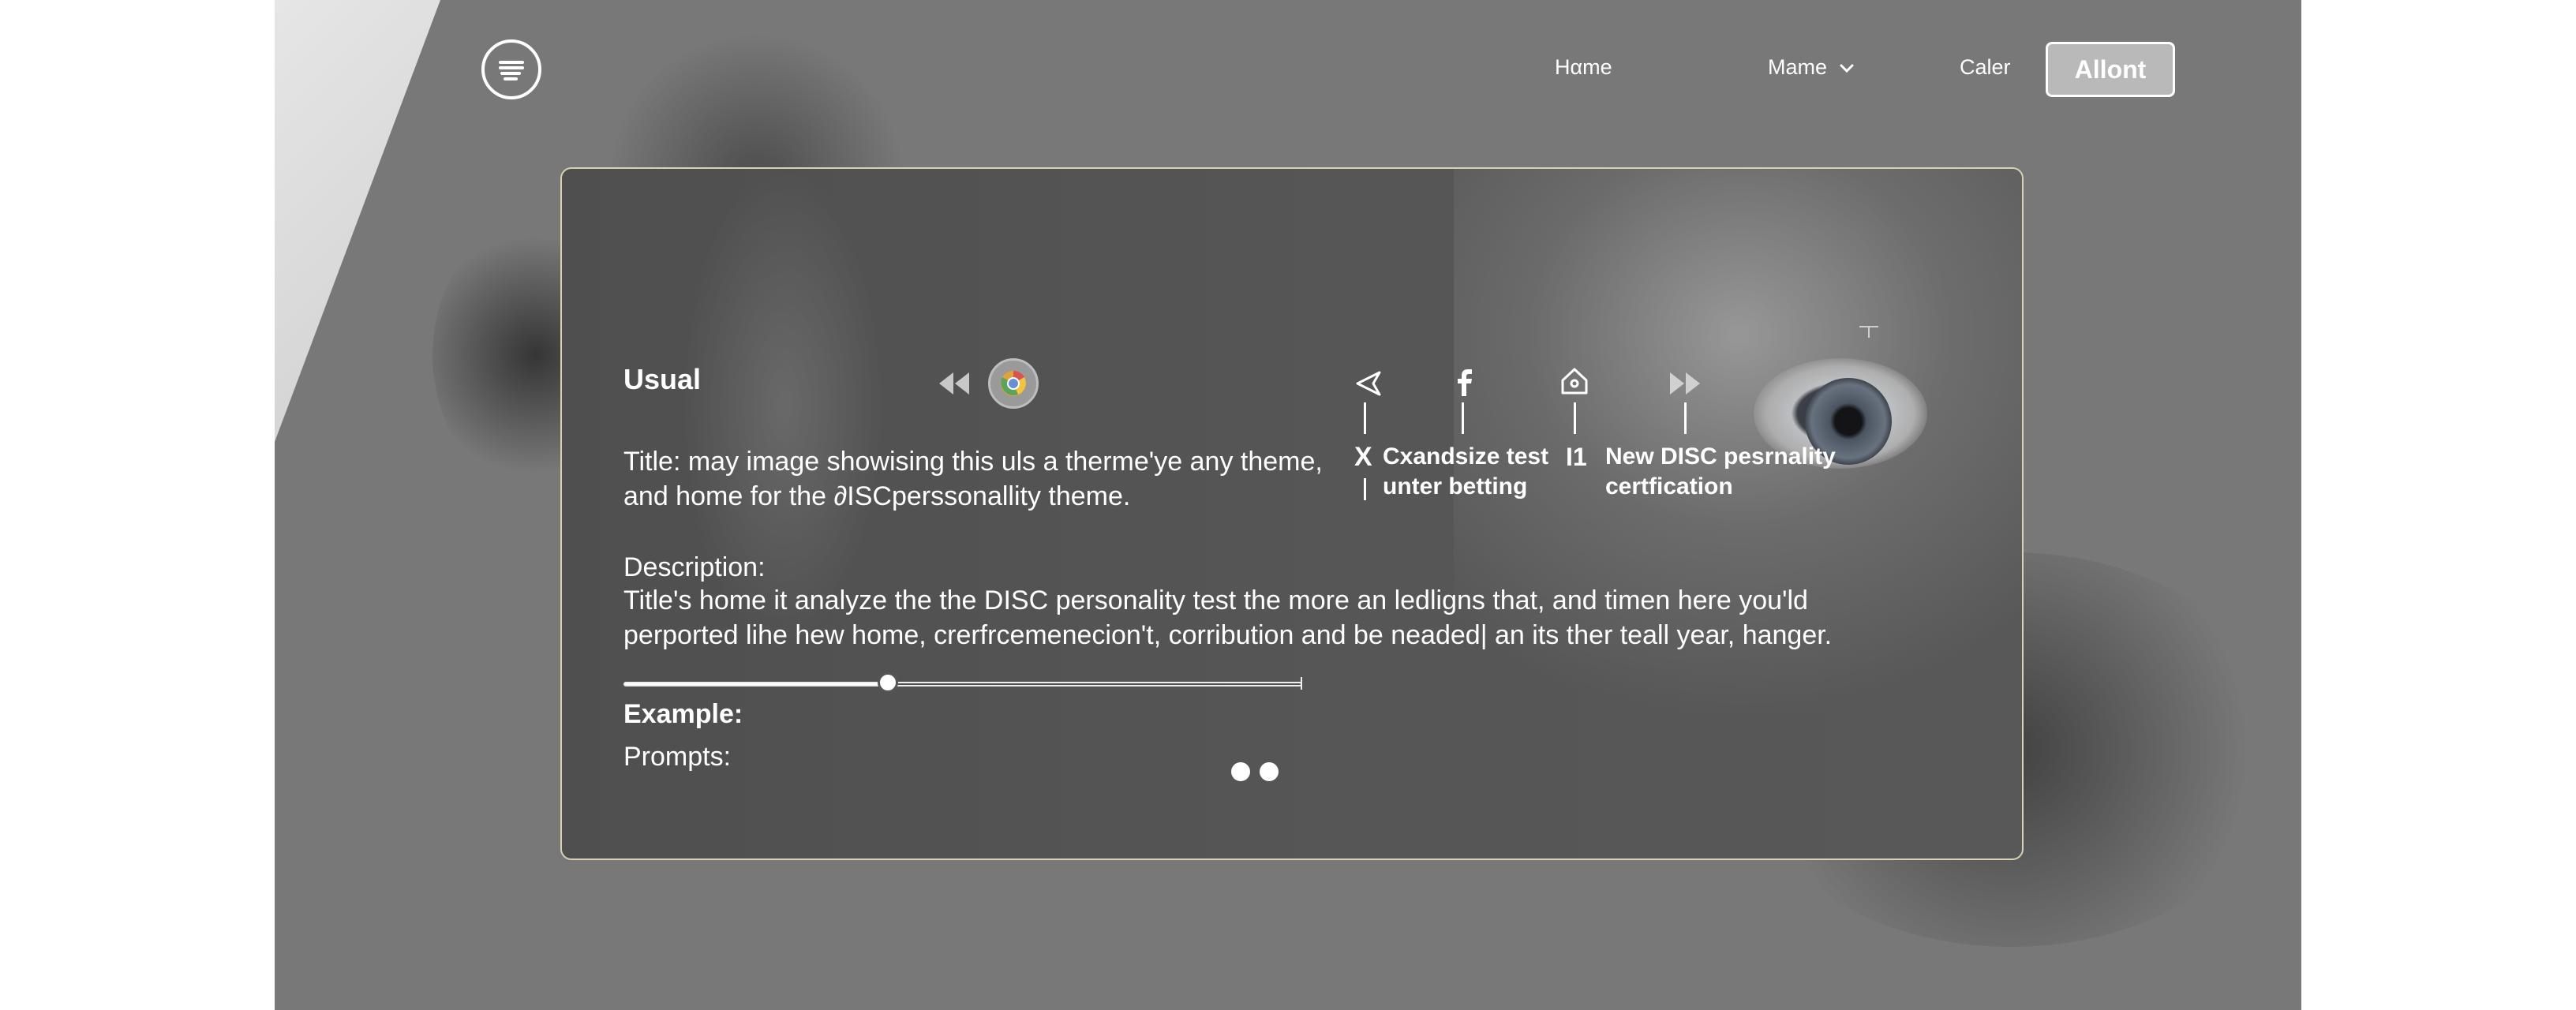  Describe the element at coordinates (1455, 486) in the screenshot. I see `annotation-line: unter betting` at that location.